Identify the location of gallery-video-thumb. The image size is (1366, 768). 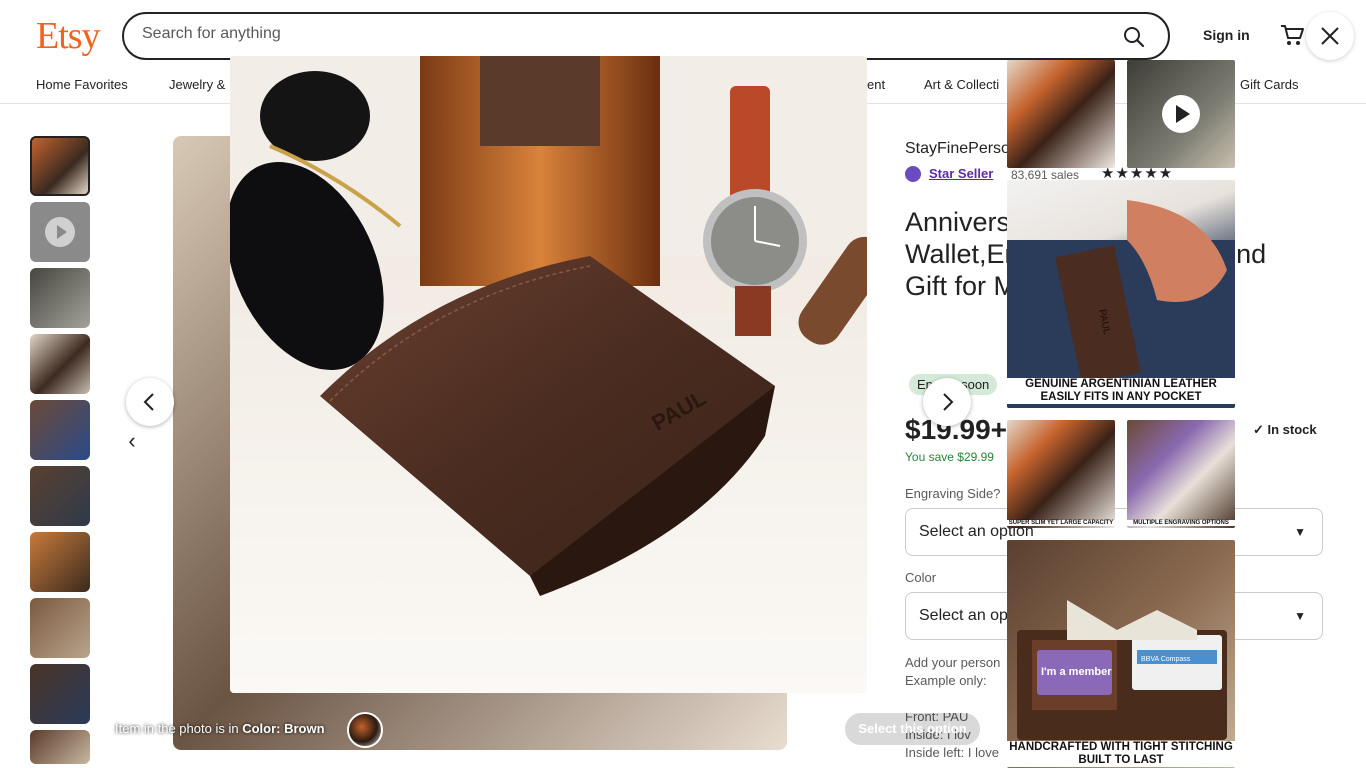
(1181, 114).